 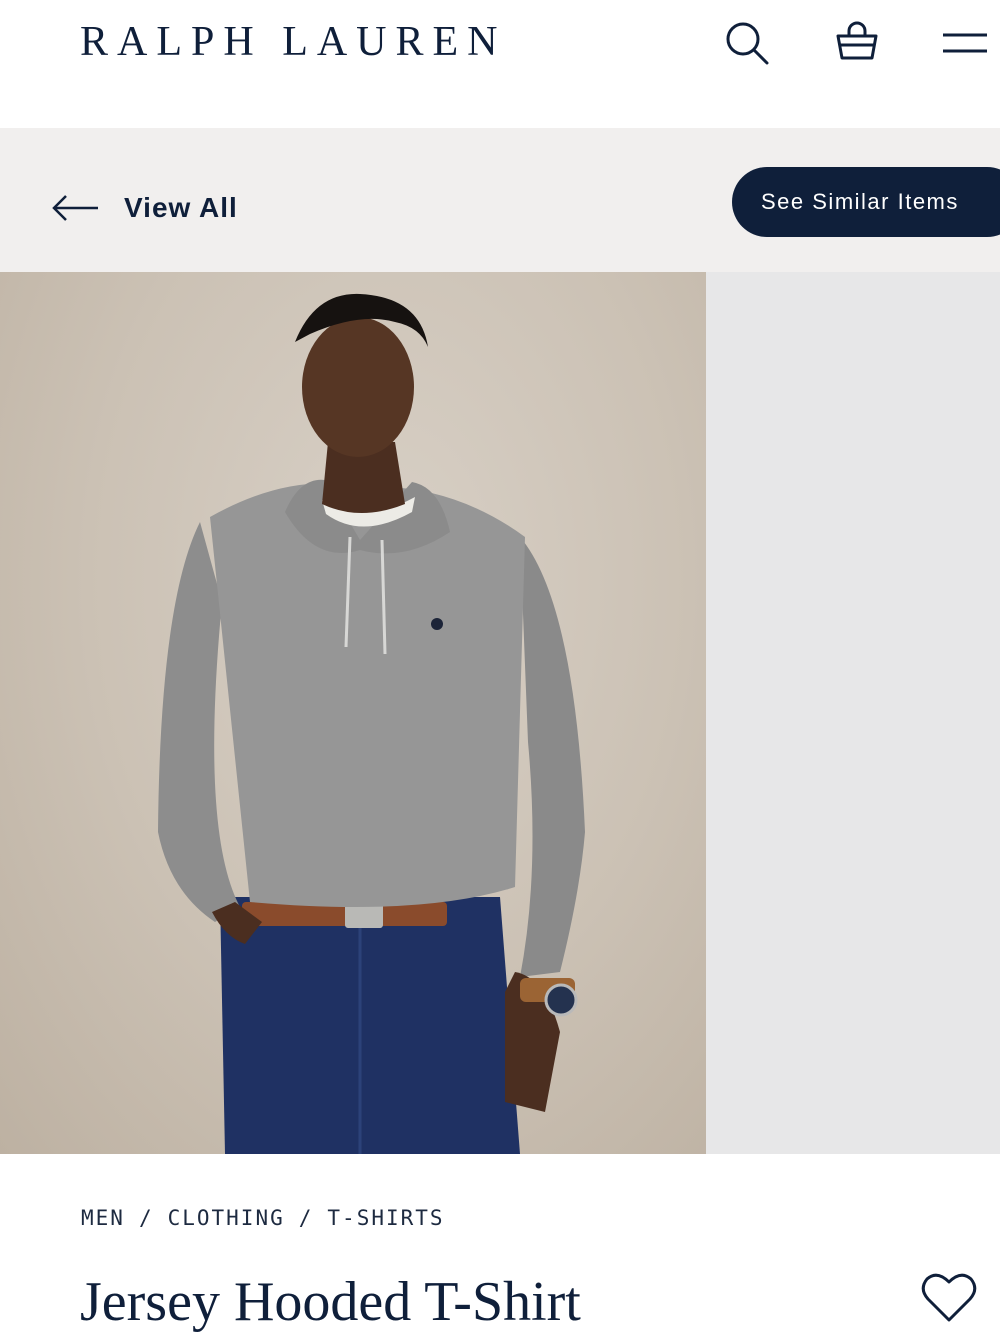 What do you see at coordinates (181, 207) in the screenshot?
I see `view-all-label: View All` at bounding box center [181, 207].